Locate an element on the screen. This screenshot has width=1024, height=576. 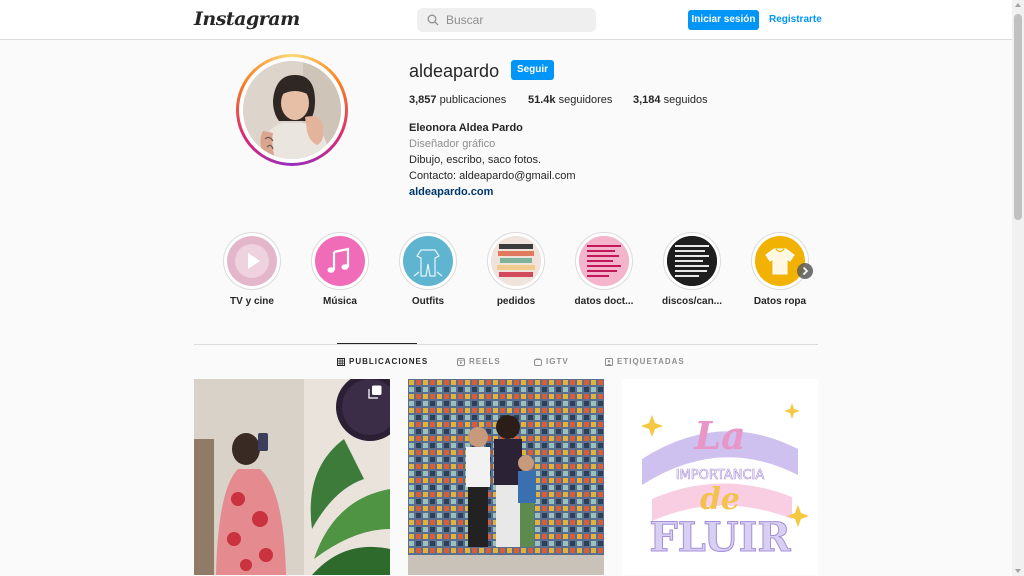
profile-full-name: Eleonora Aldea Pardo is located at coordinates (466, 128).